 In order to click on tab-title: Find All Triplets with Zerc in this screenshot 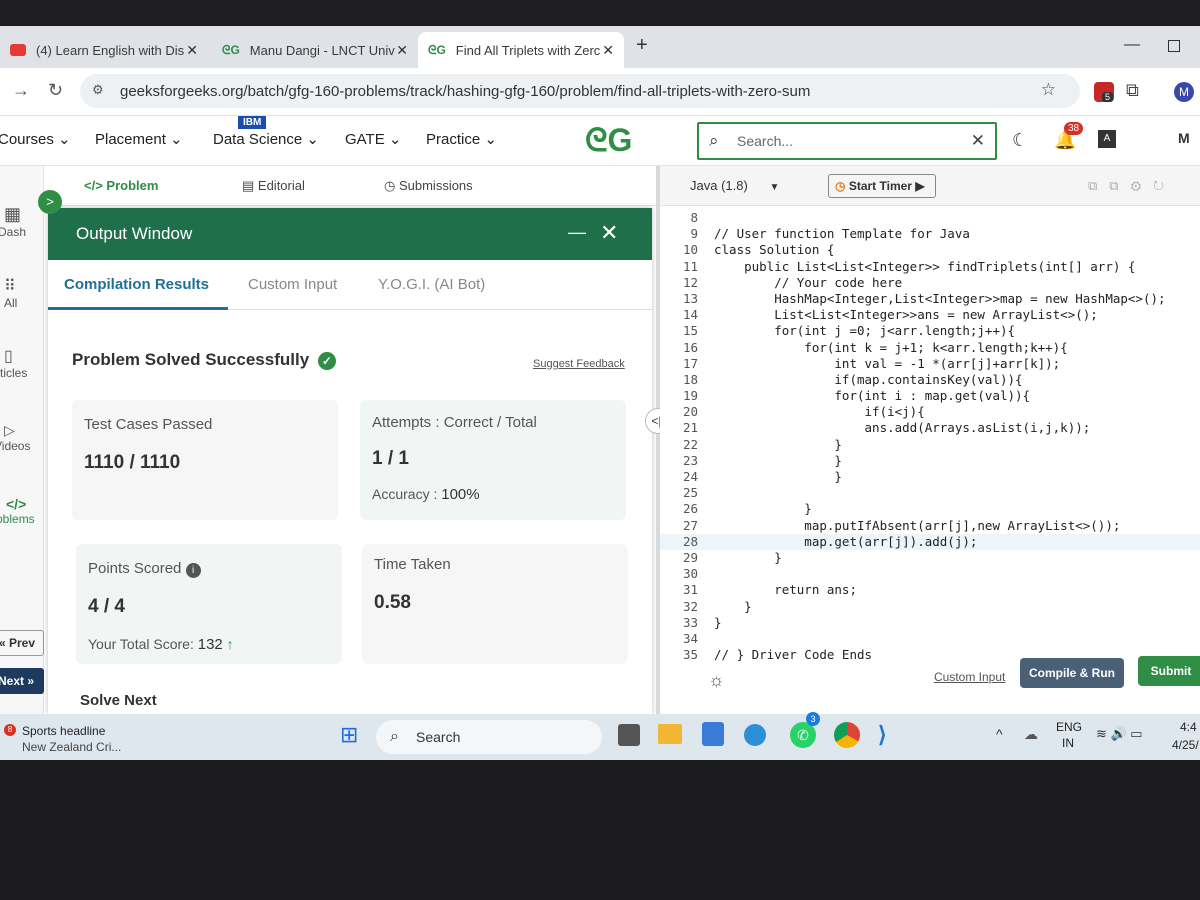, I will do `click(528, 50)`.